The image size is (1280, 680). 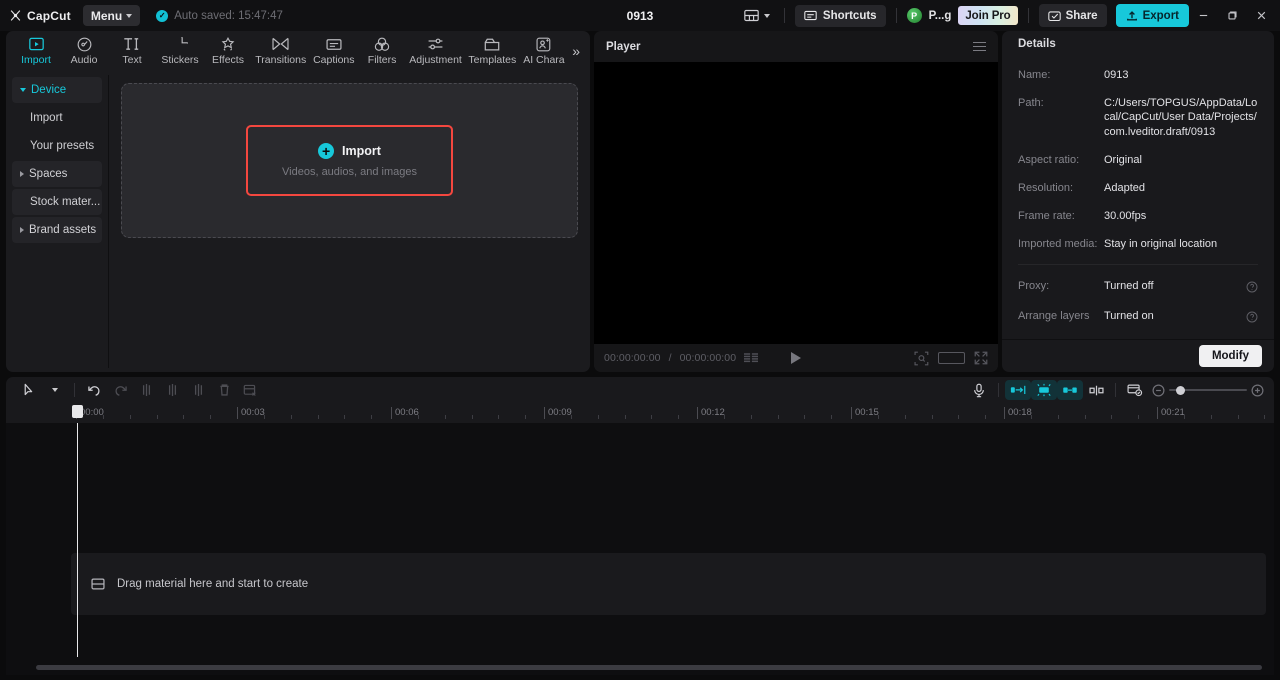 What do you see at coordinates (382, 60) in the screenshot?
I see `tab-label: Filters` at bounding box center [382, 60].